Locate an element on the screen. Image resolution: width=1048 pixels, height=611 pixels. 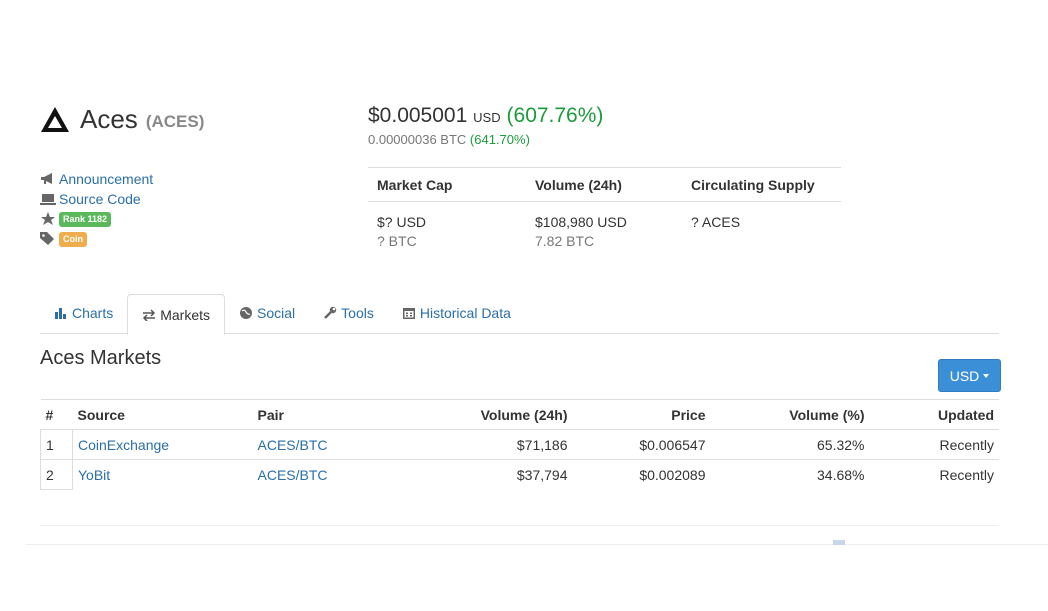
price-btc: 0.00000036 BTC is located at coordinates (417, 139).